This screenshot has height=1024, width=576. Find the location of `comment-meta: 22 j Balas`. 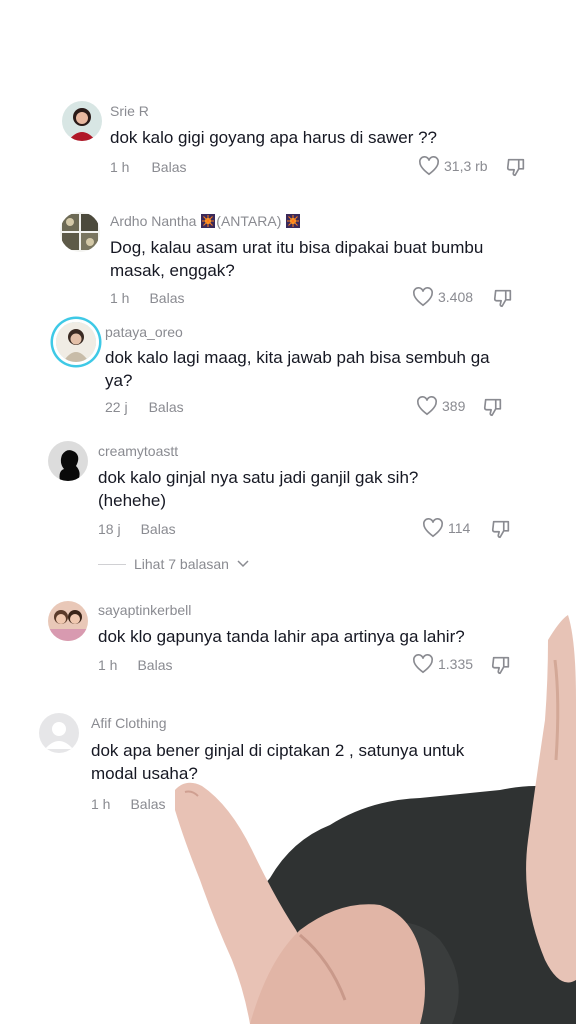

comment-meta: 22 j Balas is located at coordinates (144, 407).